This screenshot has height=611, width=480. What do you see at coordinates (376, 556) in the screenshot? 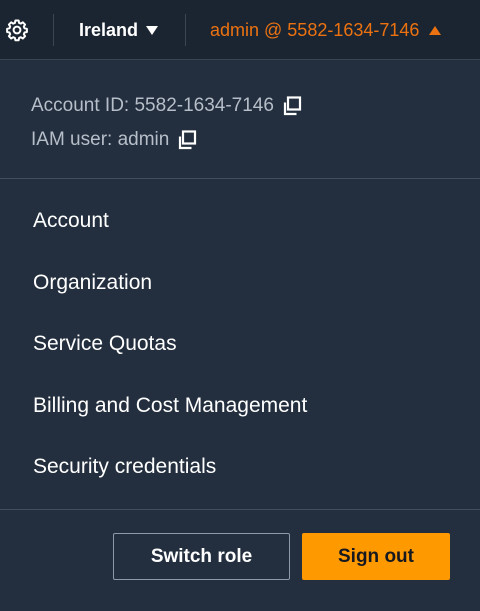
I see `sign-out-button: Sign out` at bounding box center [376, 556].